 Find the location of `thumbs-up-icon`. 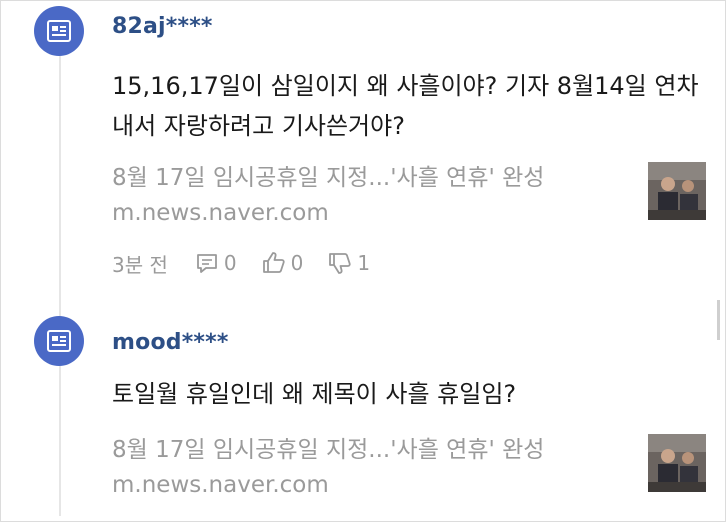

thumbs-up-icon is located at coordinates (273, 262).